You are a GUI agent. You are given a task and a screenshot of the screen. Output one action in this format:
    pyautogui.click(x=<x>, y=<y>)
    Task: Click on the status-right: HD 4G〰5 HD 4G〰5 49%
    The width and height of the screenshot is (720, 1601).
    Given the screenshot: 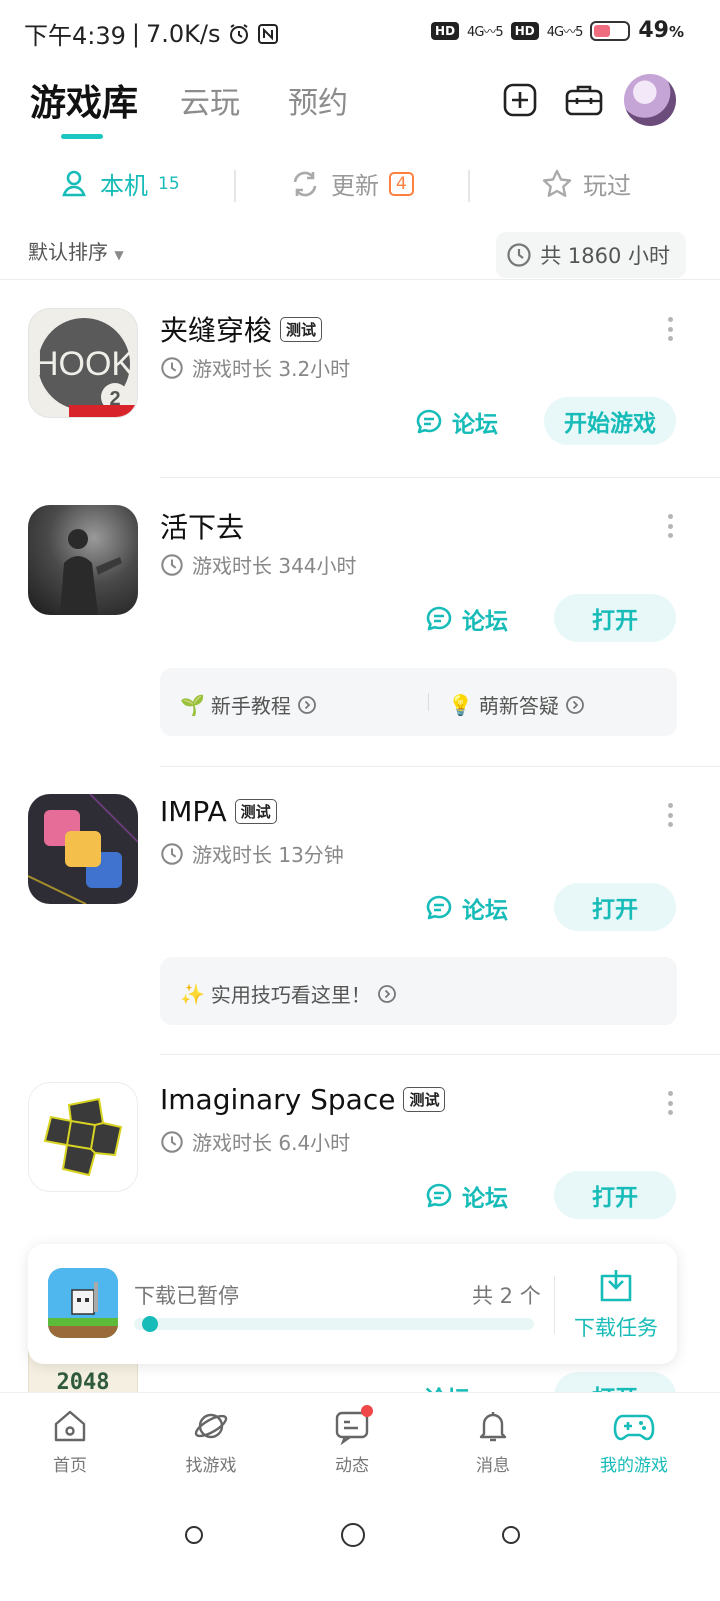 What is the action you would take?
    pyautogui.click(x=557, y=30)
    